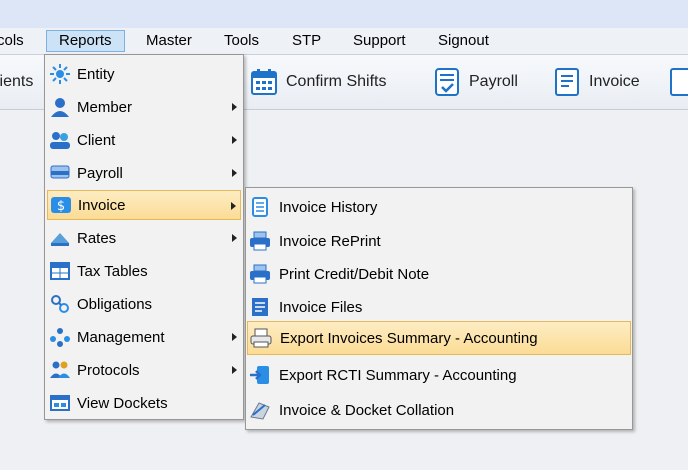 The height and width of the screenshot is (470, 688). Describe the element at coordinates (144, 140) in the screenshot. I see `reports-item-client: Client` at that location.